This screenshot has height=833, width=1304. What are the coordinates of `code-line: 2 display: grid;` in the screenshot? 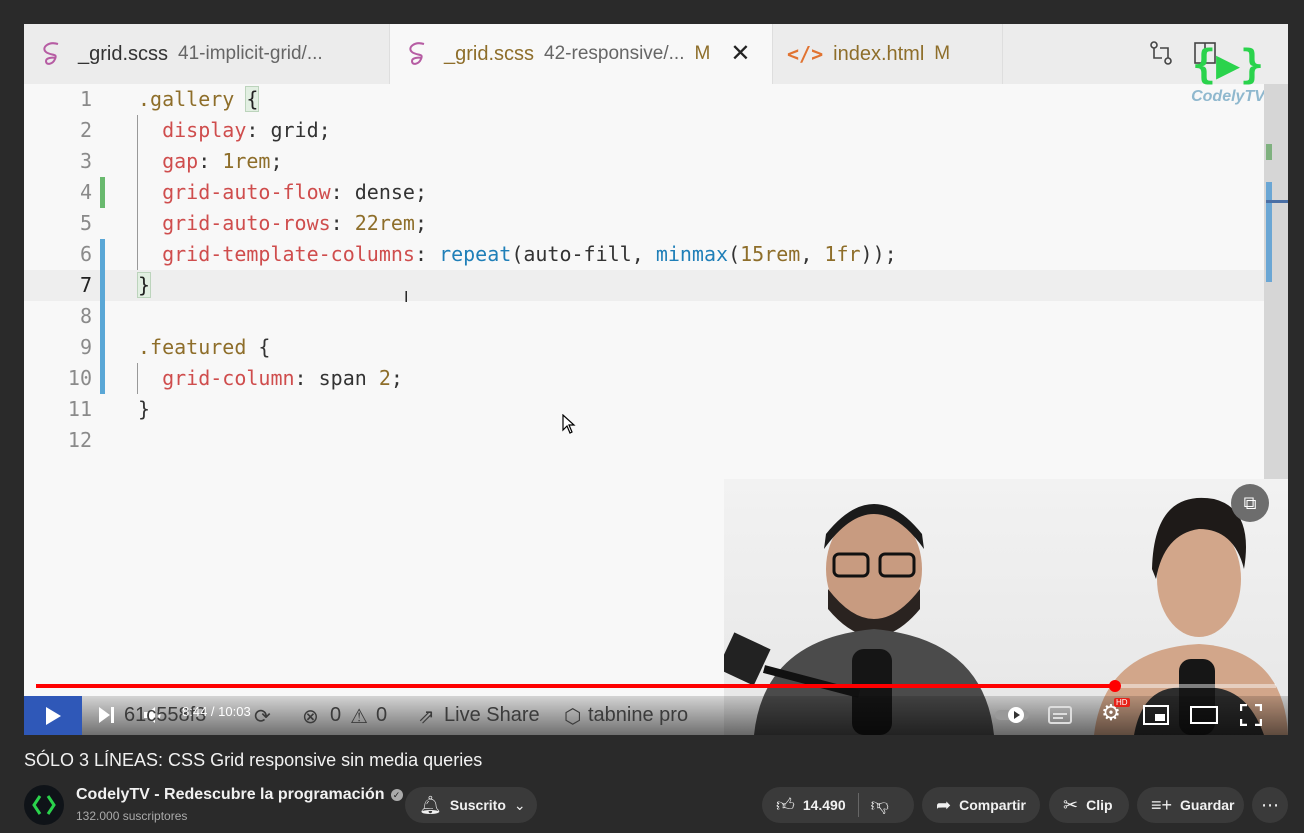 It's located at (644, 130).